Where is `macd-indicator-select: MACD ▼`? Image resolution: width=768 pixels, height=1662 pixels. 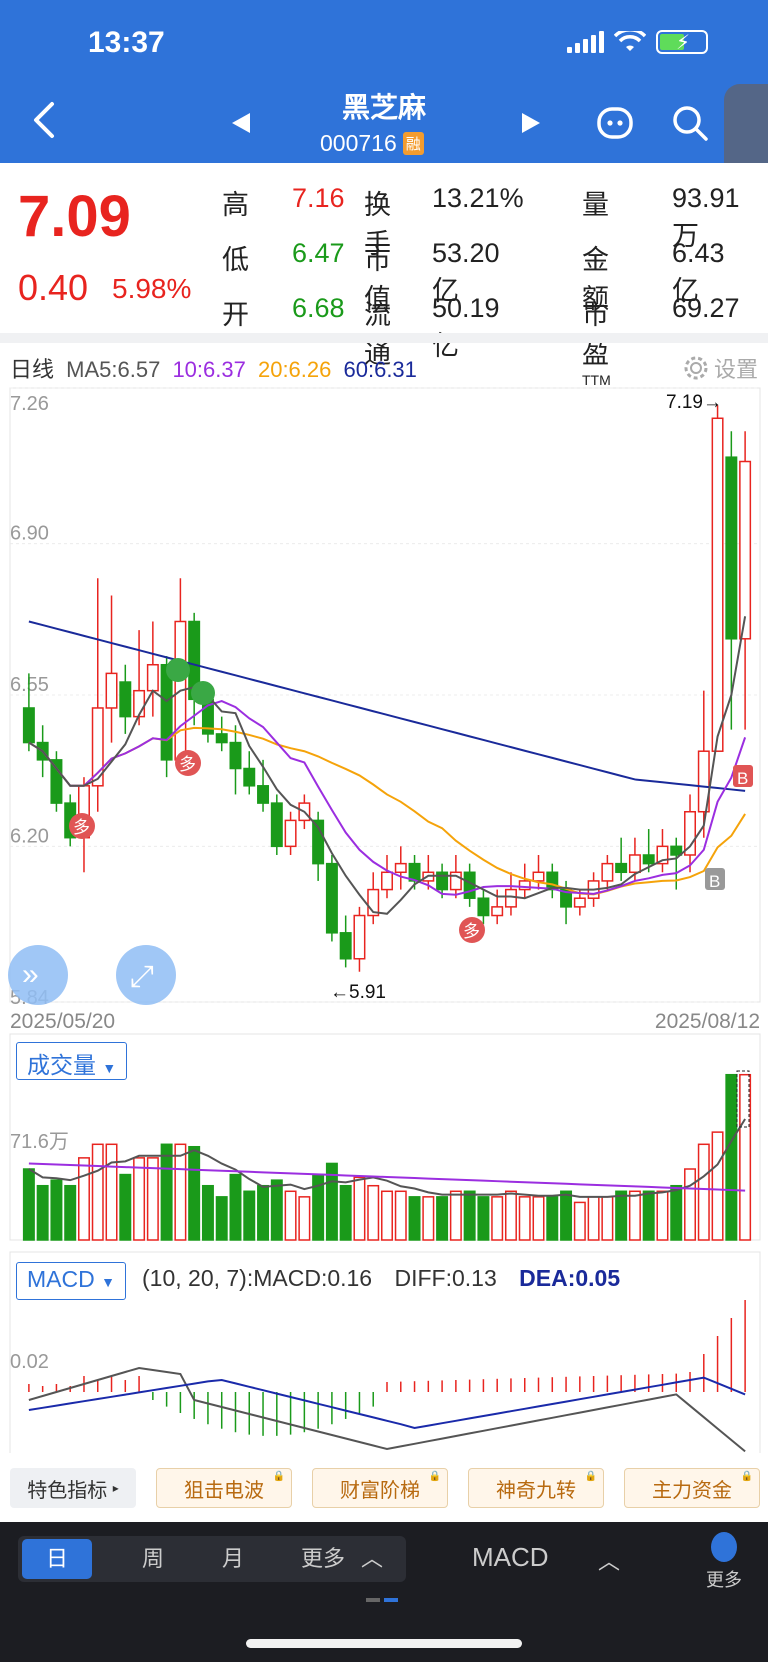
macd-indicator-select: MACD ▼ is located at coordinates (71, 1281).